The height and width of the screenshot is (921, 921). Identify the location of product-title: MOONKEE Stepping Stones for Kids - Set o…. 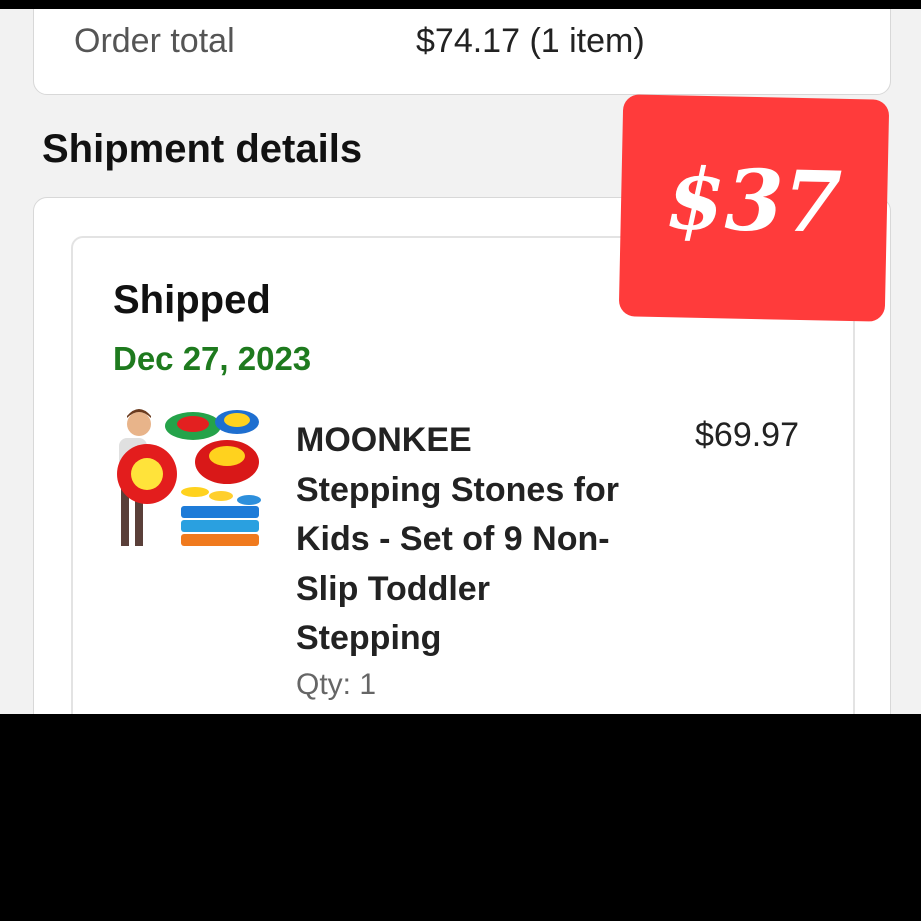
(461, 540).